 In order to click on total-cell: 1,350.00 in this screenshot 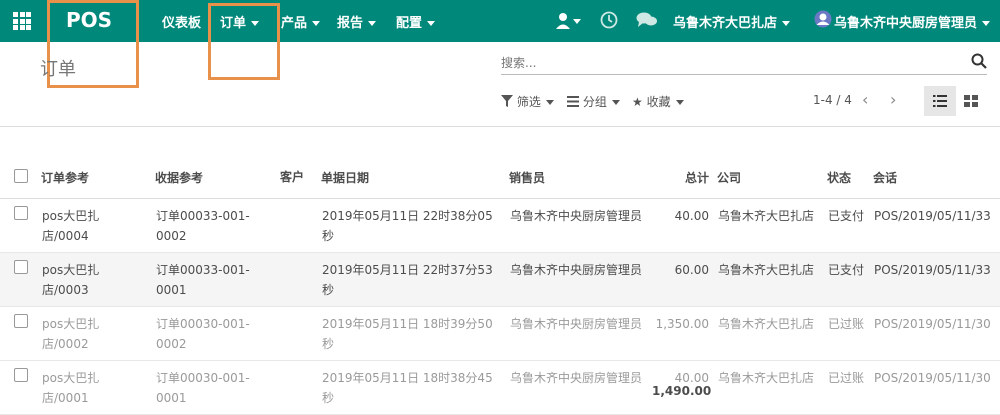, I will do `click(685, 333)`.